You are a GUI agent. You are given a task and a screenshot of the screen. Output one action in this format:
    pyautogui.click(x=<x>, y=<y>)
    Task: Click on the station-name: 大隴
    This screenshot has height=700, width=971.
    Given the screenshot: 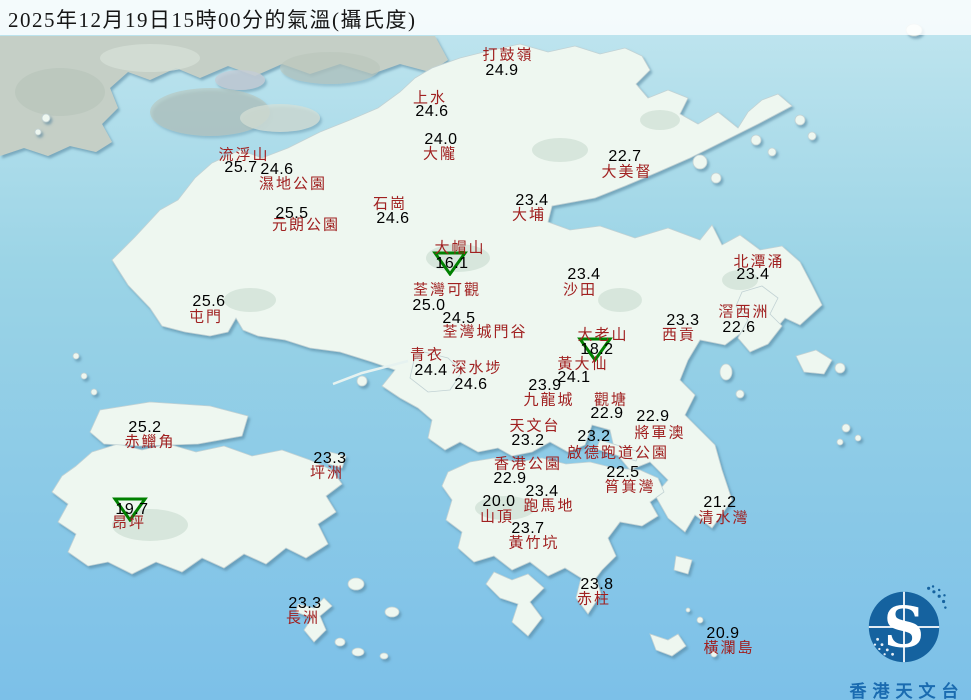 What is the action you would take?
    pyautogui.click(x=440, y=153)
    